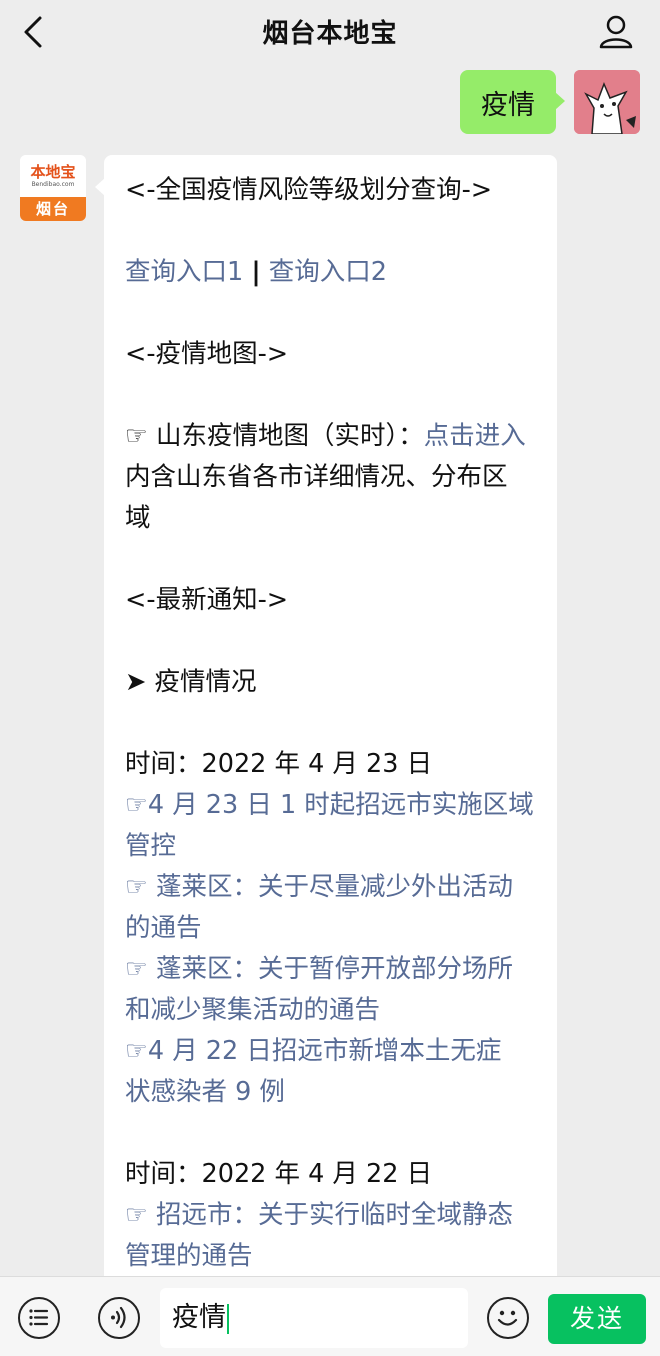 This screenshot has height=1356, width=660. Describe the element at coordinates (332, 1215) in the screenshot. I see `news-link-5-line-1: ☞ 招远市：关于实行临时全域静态` at that location.